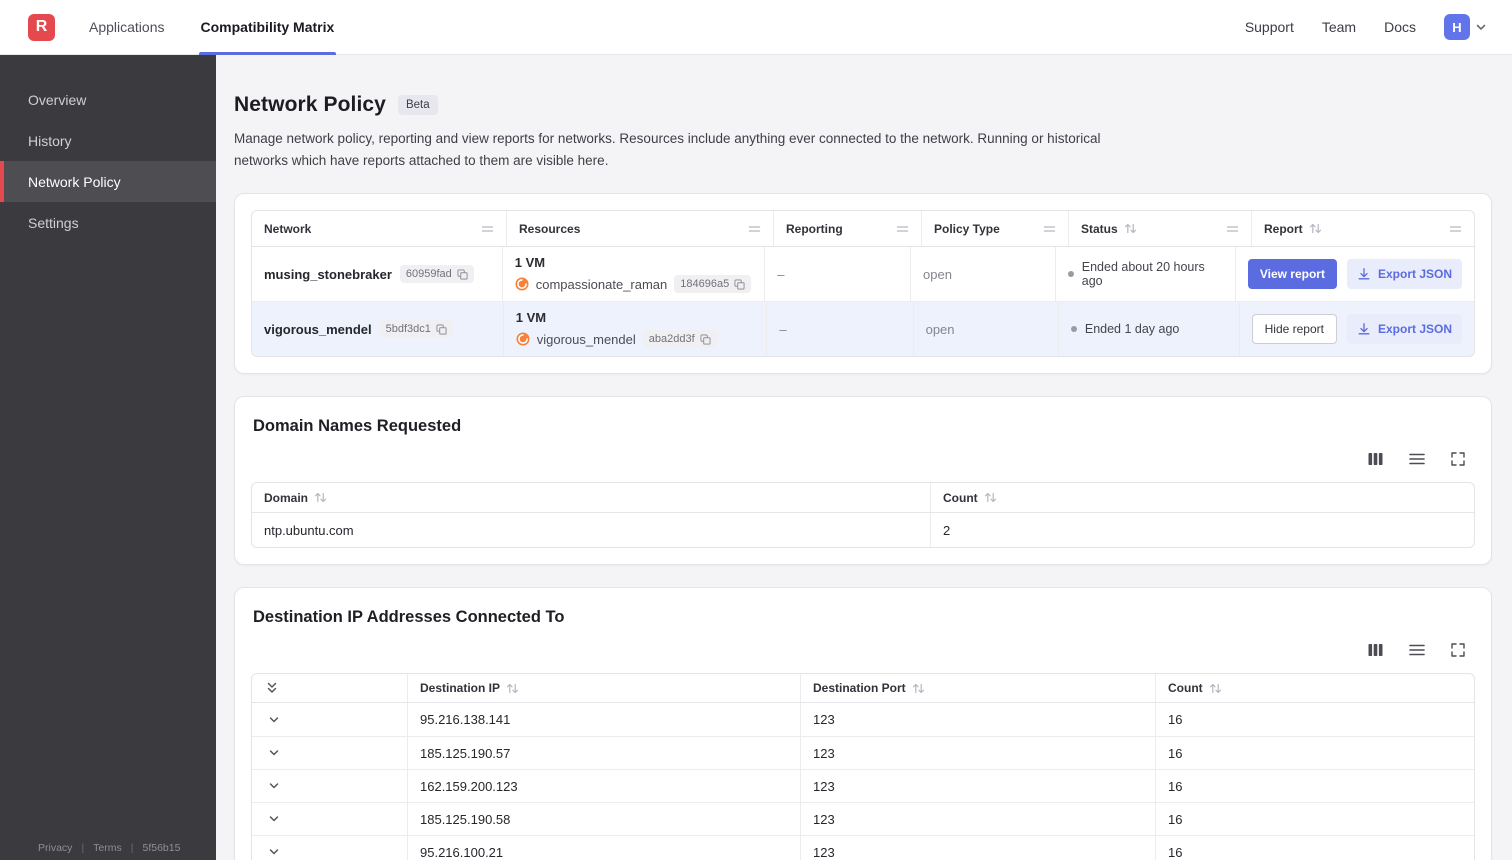 This screenshot has height=860, width=1512. Describe the element at coordinates (1364, 329) in the screenshot. I see `download-icon` at that location.